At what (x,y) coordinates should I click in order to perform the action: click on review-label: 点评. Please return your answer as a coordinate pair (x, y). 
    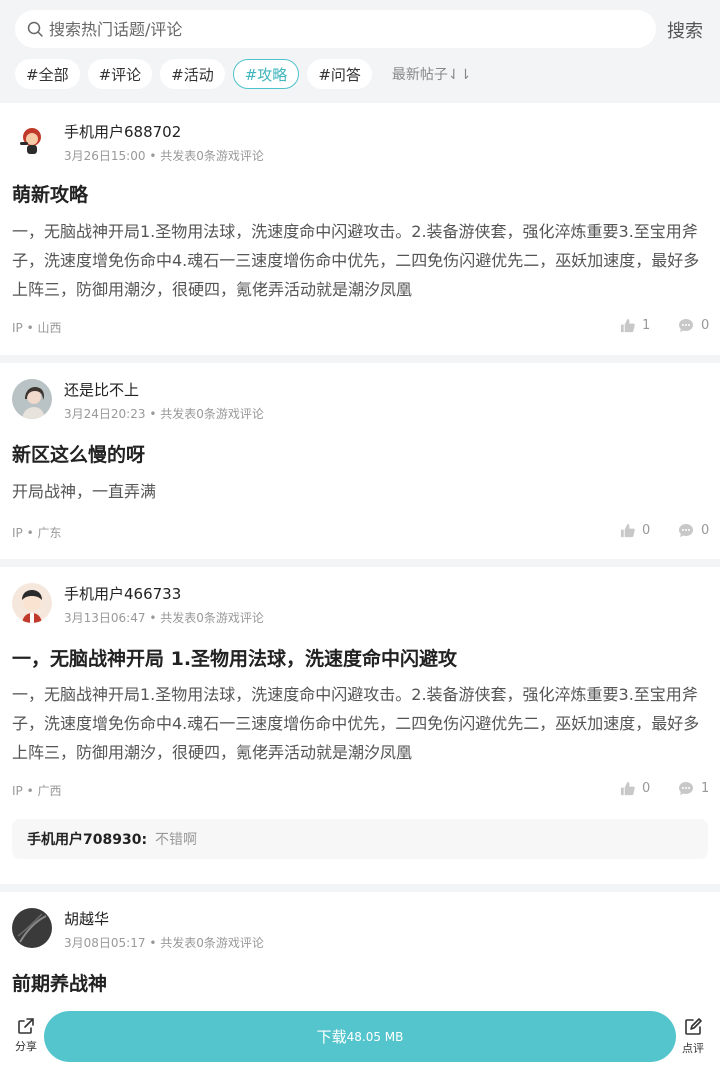
    Looking at the image, I should click on (693, 1048).